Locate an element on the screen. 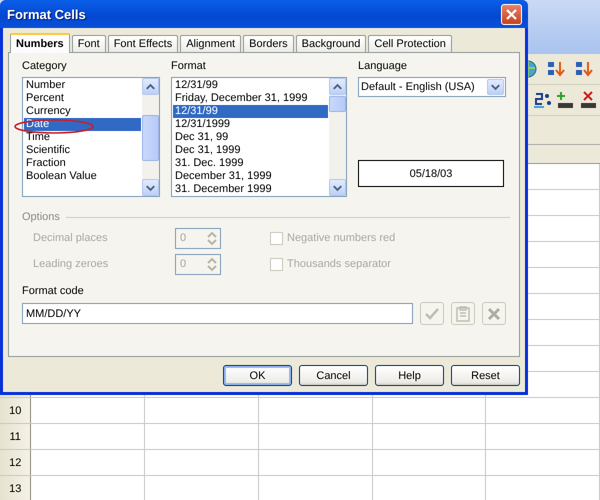 The width and height of the screenshot is (600, 500). list-item: Dec 31, 99 is located at coordinates (250, 137).